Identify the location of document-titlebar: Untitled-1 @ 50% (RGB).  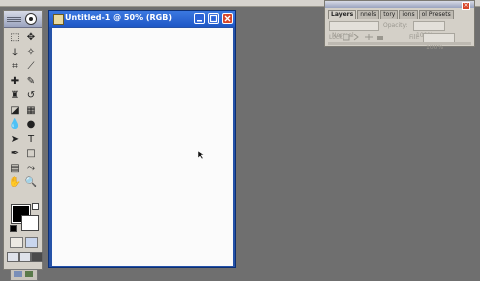
(142, 19).